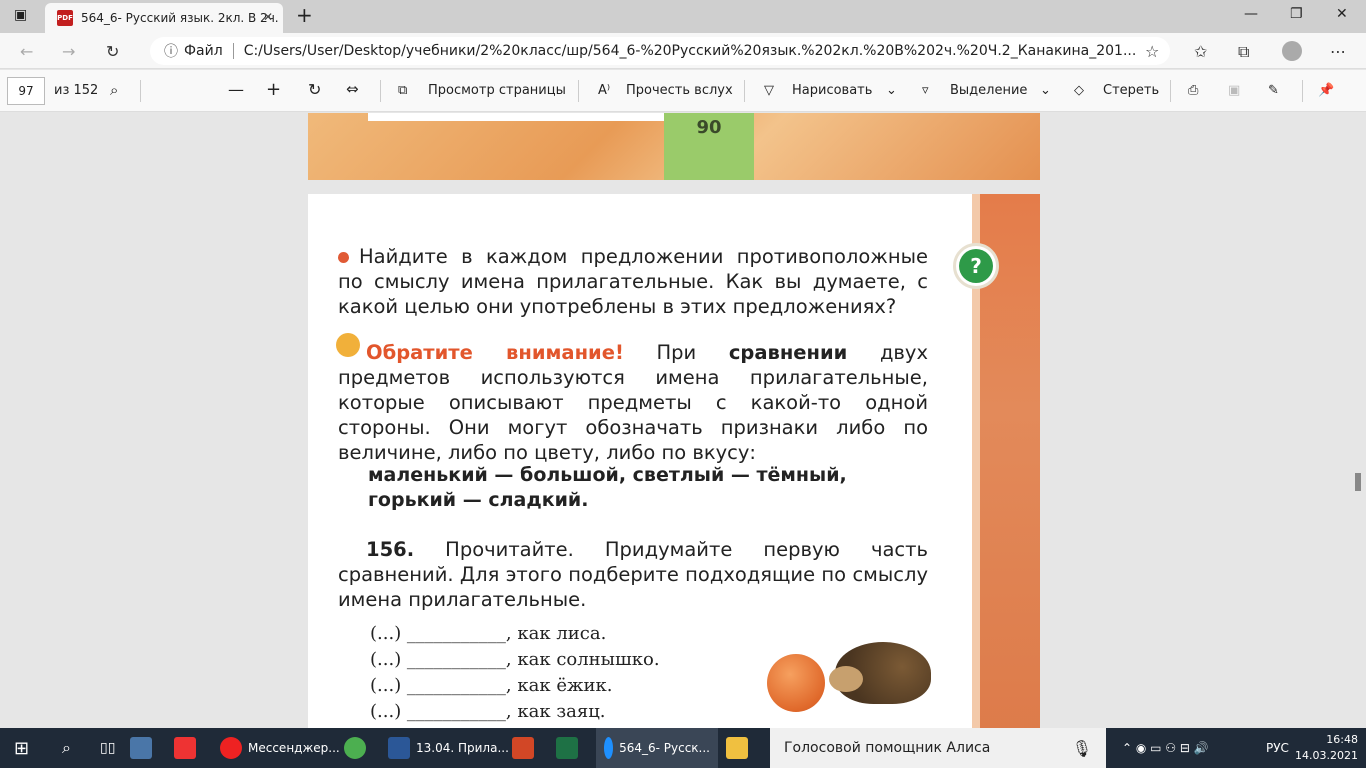  I want to click on page-view-button: Просмотр страницы, so click(497, 90).